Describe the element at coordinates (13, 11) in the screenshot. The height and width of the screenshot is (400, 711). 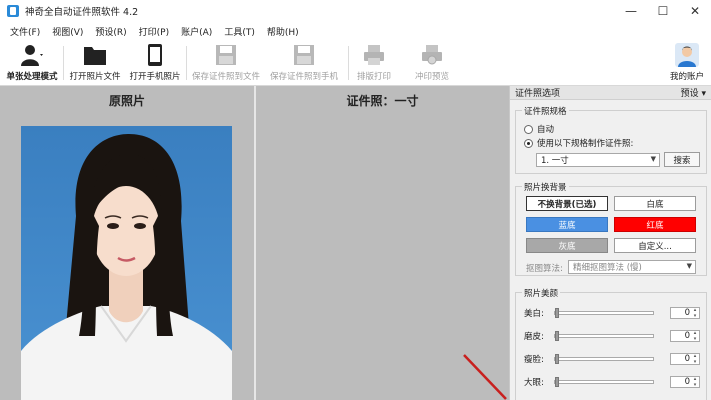
I see `app-icon` at that location.